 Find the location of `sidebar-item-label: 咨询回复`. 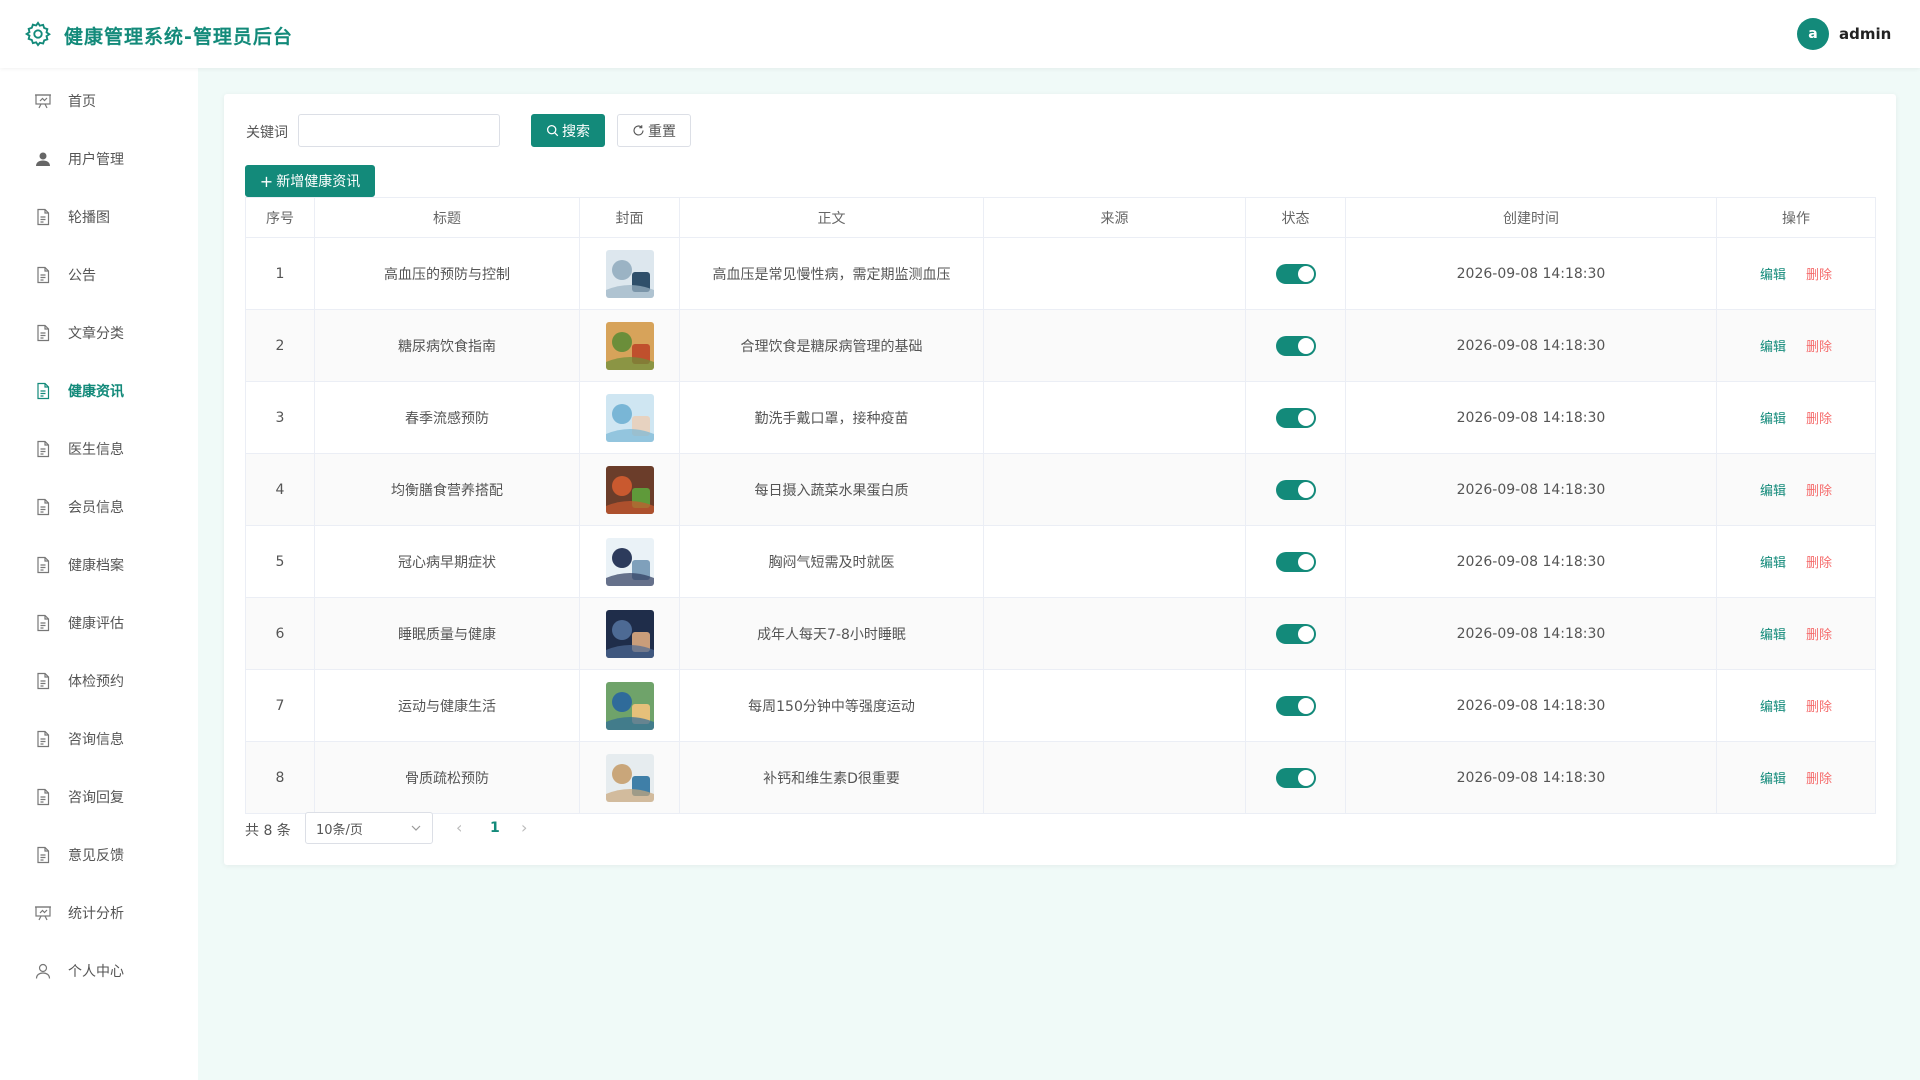

sidebar-item-label: 咨询回复 is located at coordinates (96, 798).